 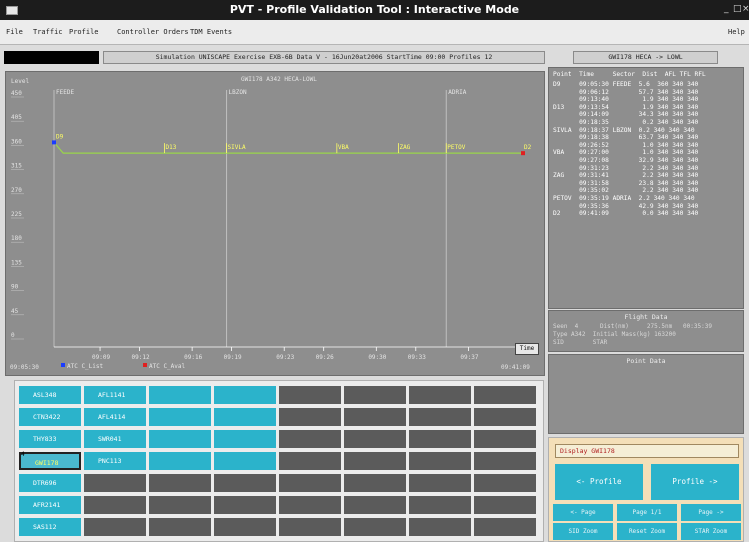 I want to click on y-tick-label: 315, so click(x=16, y=166).